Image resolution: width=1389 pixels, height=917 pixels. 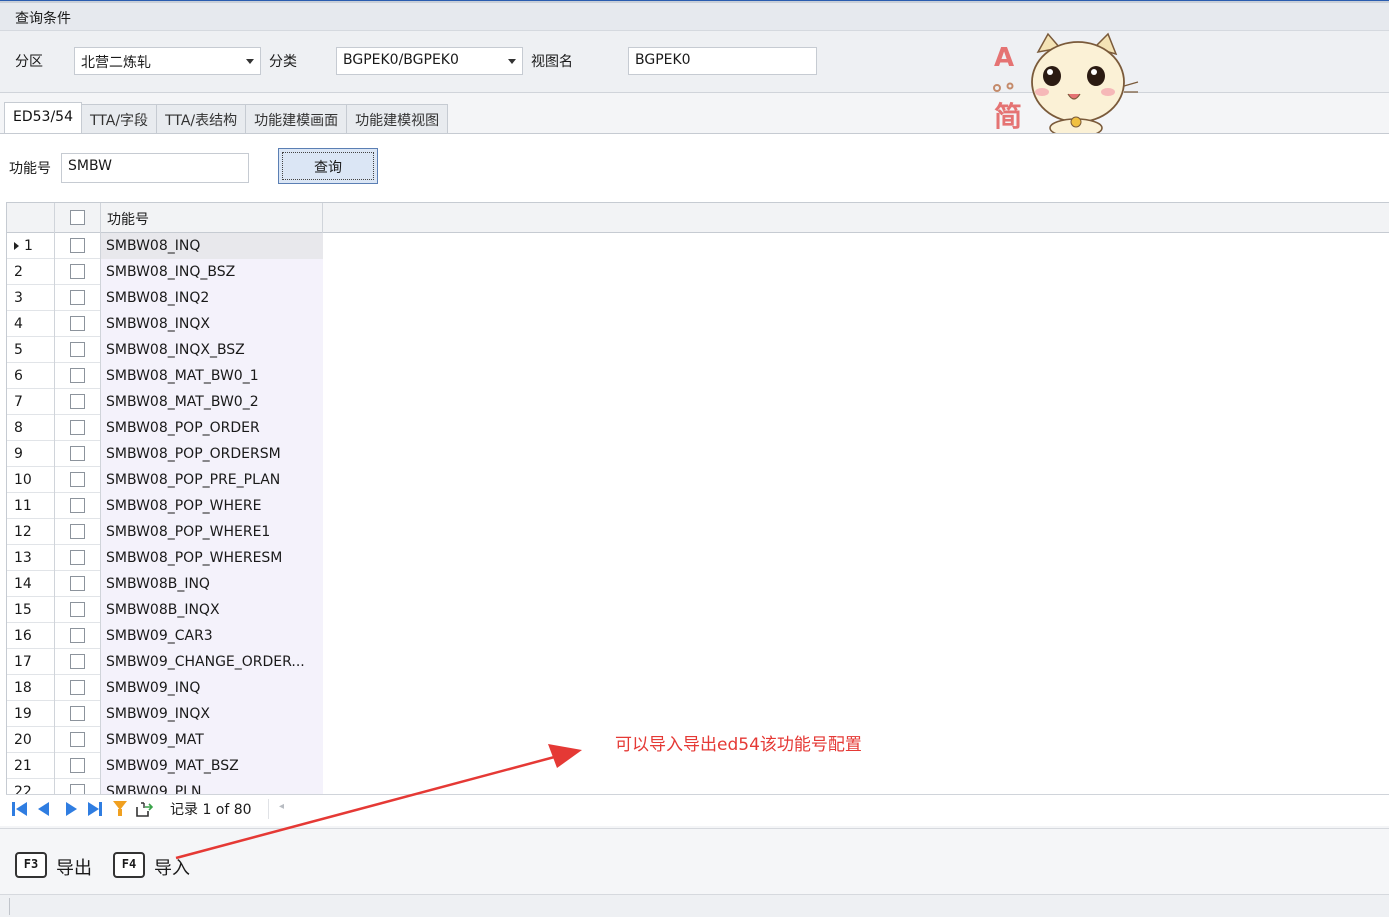 What do you see at coordinates (378, 802) in the screenshot?
I see `annotation-arrow` at bounding box center [378, 802].